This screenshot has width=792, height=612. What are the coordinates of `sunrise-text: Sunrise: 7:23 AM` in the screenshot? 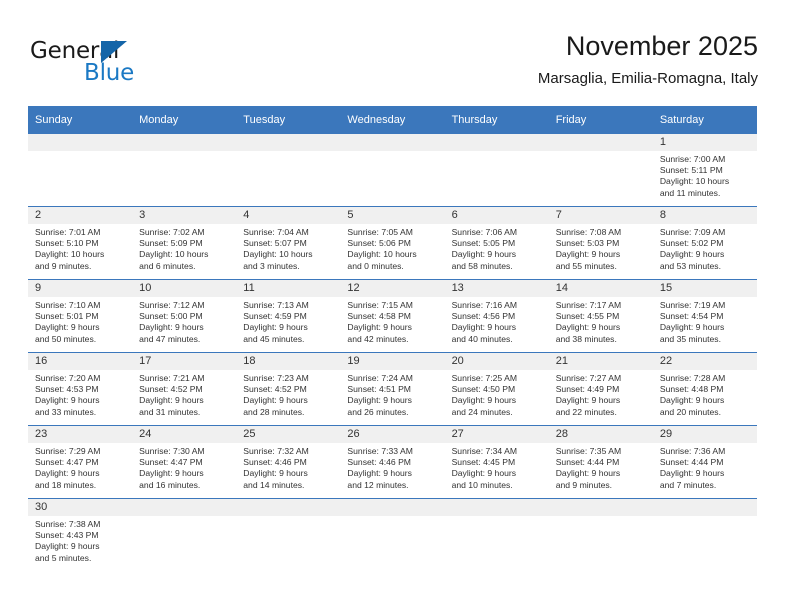 It's located at (276, 378).